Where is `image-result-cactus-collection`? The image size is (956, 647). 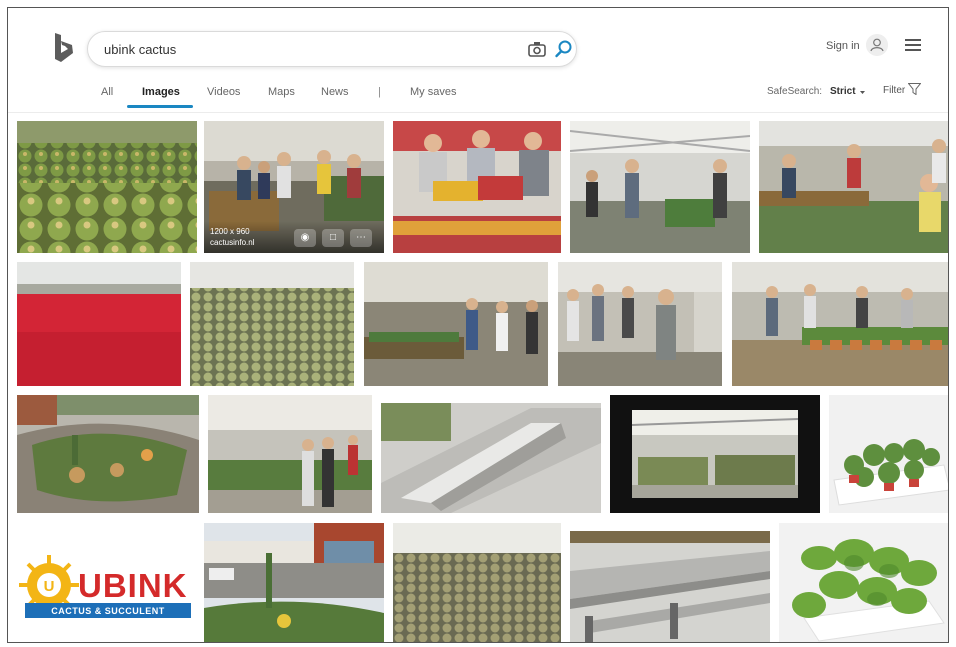 image-result-cactus-collection is located at coordinates (477, 582).